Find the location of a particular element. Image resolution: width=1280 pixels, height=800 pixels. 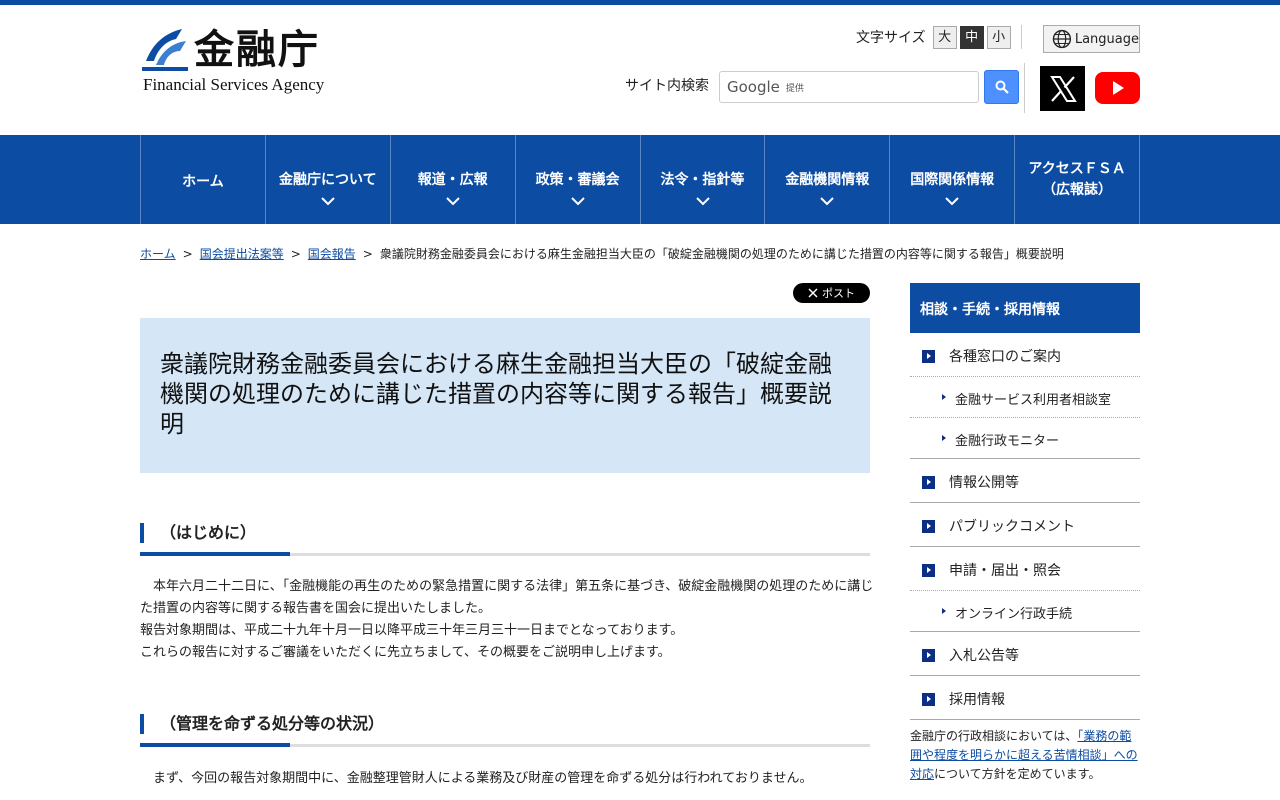

section-heading-text: （管理を命ずる処分等の状況） is located at coordinates (272, 723).